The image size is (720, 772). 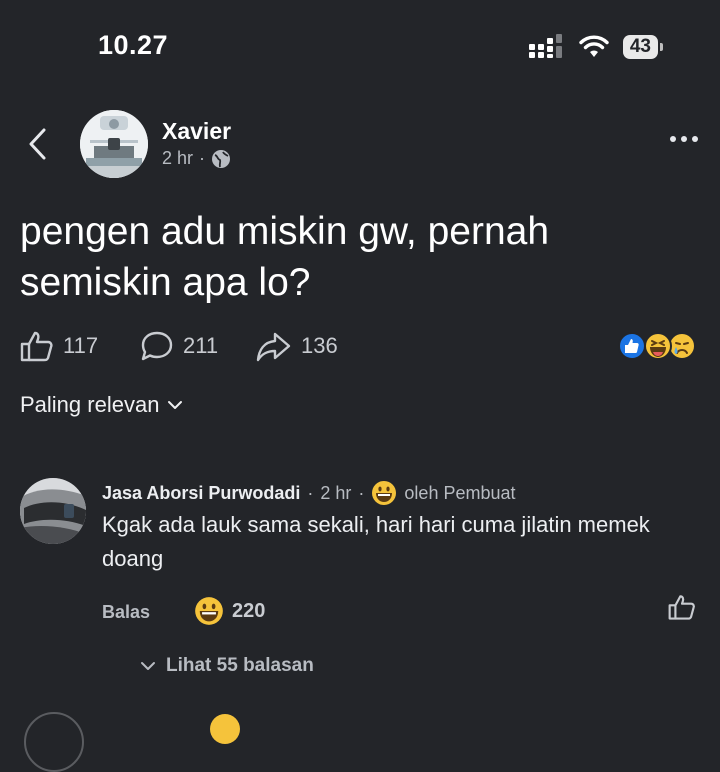 I want to click on status-time: 10.27, so click(x=133, y=45).